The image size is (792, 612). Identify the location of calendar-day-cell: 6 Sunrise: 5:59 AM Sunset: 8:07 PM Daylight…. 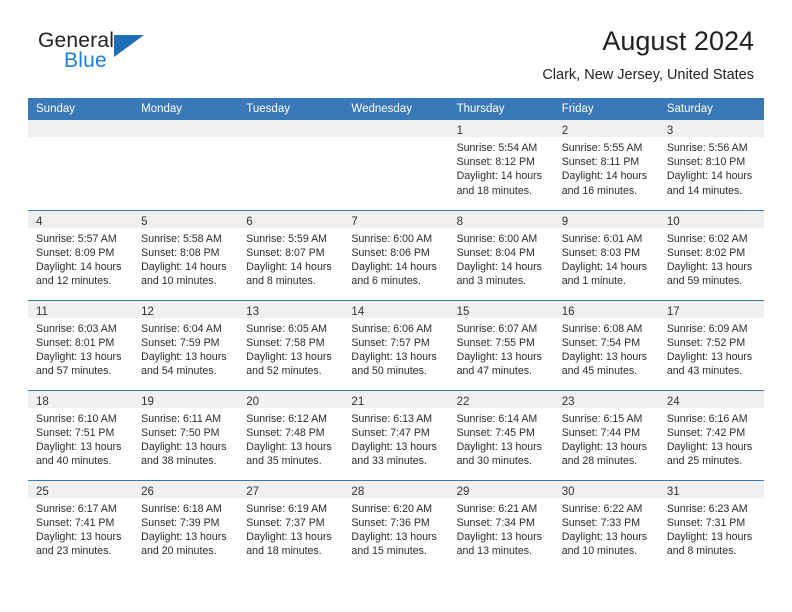
(291, 254).